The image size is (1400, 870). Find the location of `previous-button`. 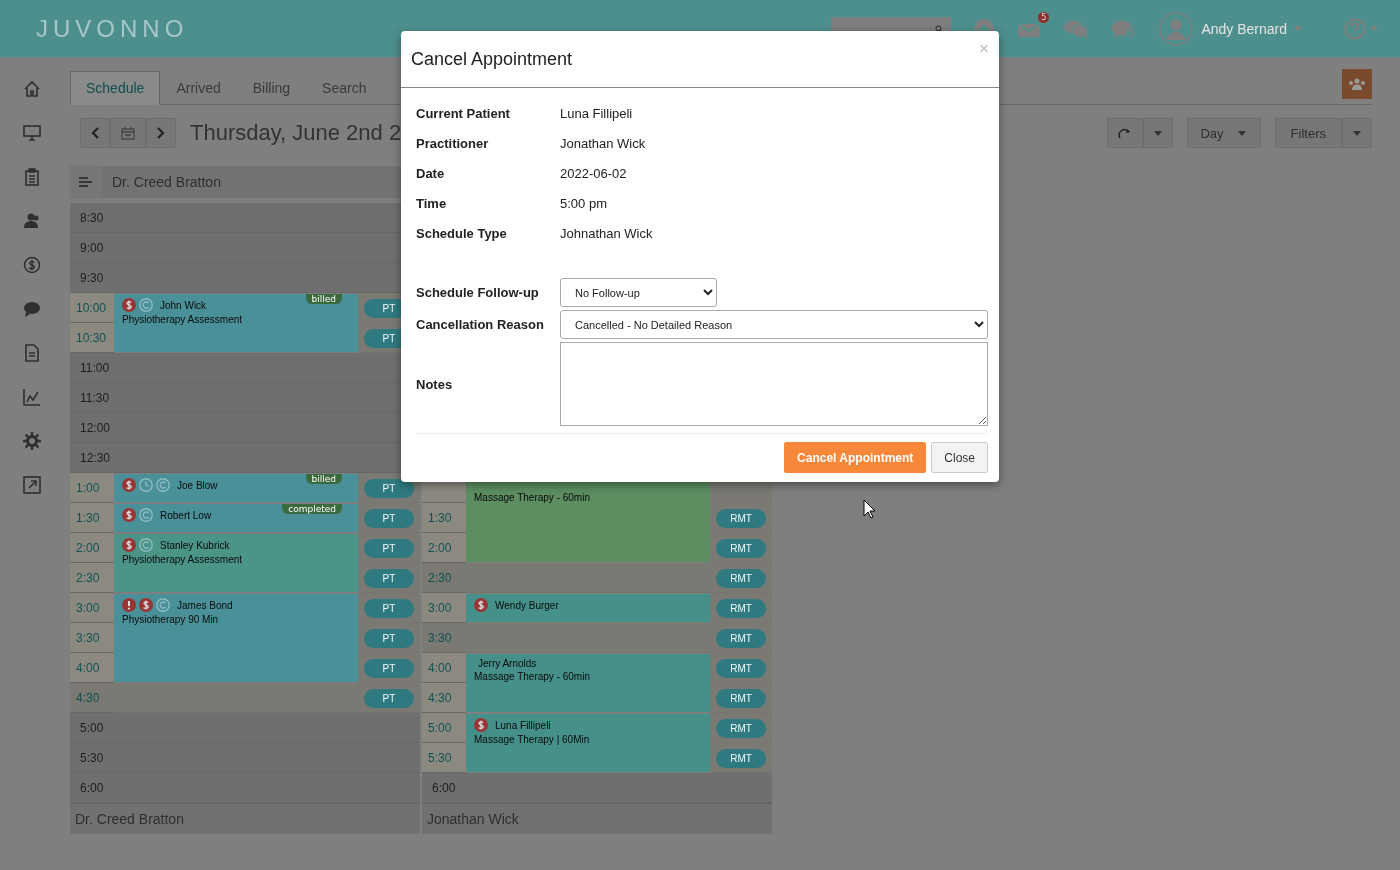

previous-button is located at coordinates (95, 133).